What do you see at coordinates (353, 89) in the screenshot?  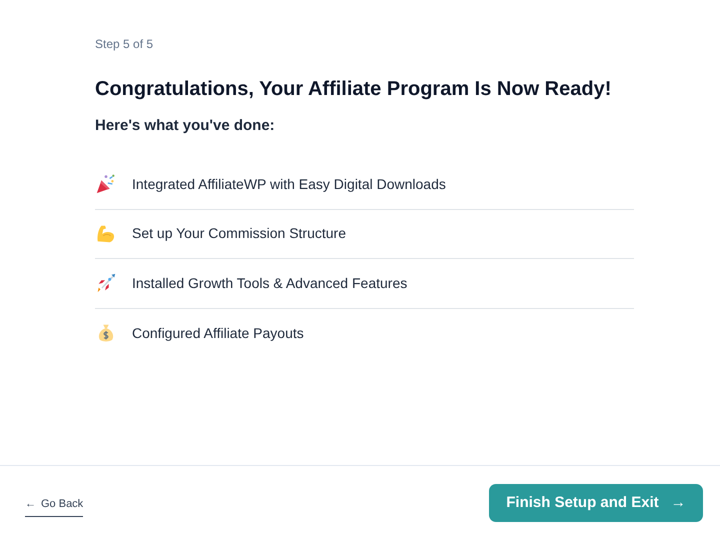 I see `page-title: Congratulations, Your Affiliate Program Is Now Ready!` at bounding box center [353, 89].